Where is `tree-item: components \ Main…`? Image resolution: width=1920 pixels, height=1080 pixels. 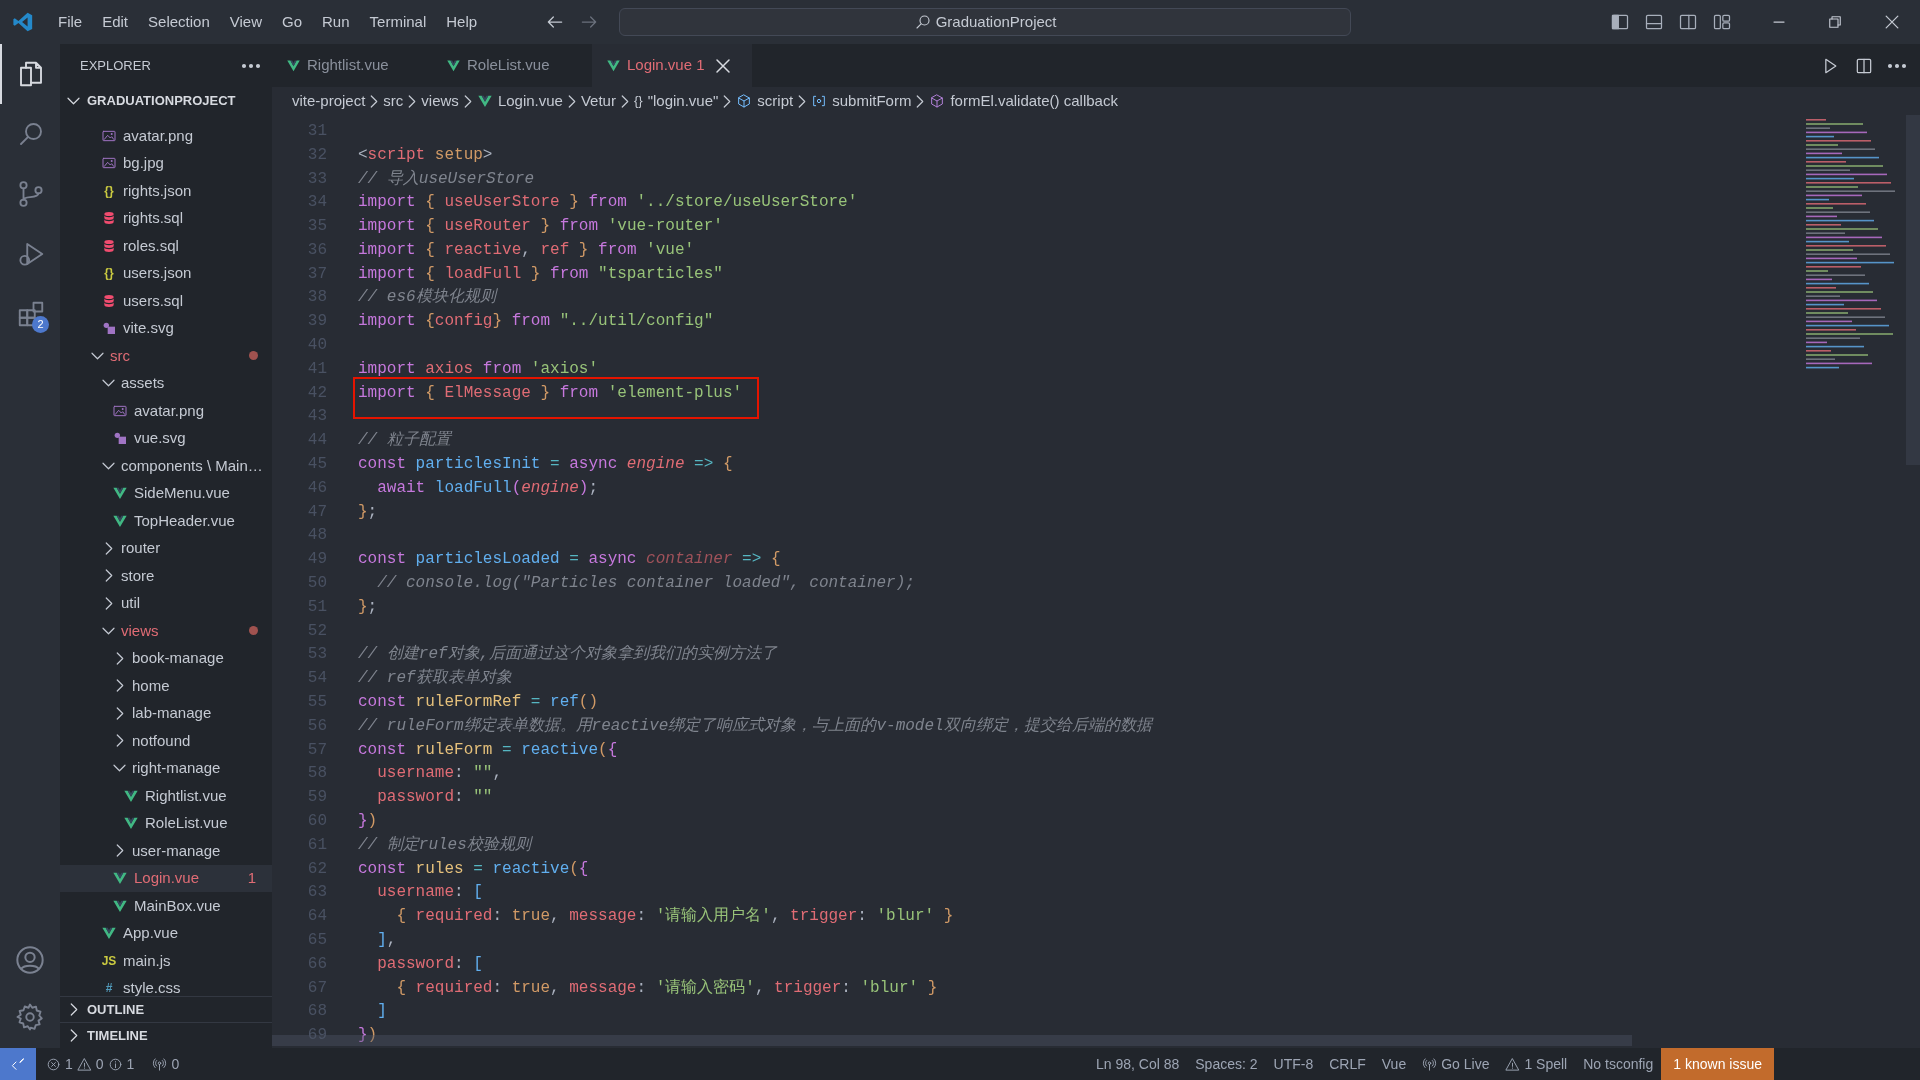 tree-item: components \ Main… is located at coordinates (166, 466).